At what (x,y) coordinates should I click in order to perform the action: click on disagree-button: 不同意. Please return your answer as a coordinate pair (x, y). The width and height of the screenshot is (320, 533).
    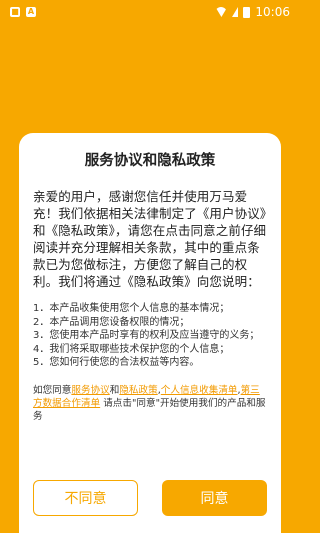
    Looking at the image, I should click on (85, 498).